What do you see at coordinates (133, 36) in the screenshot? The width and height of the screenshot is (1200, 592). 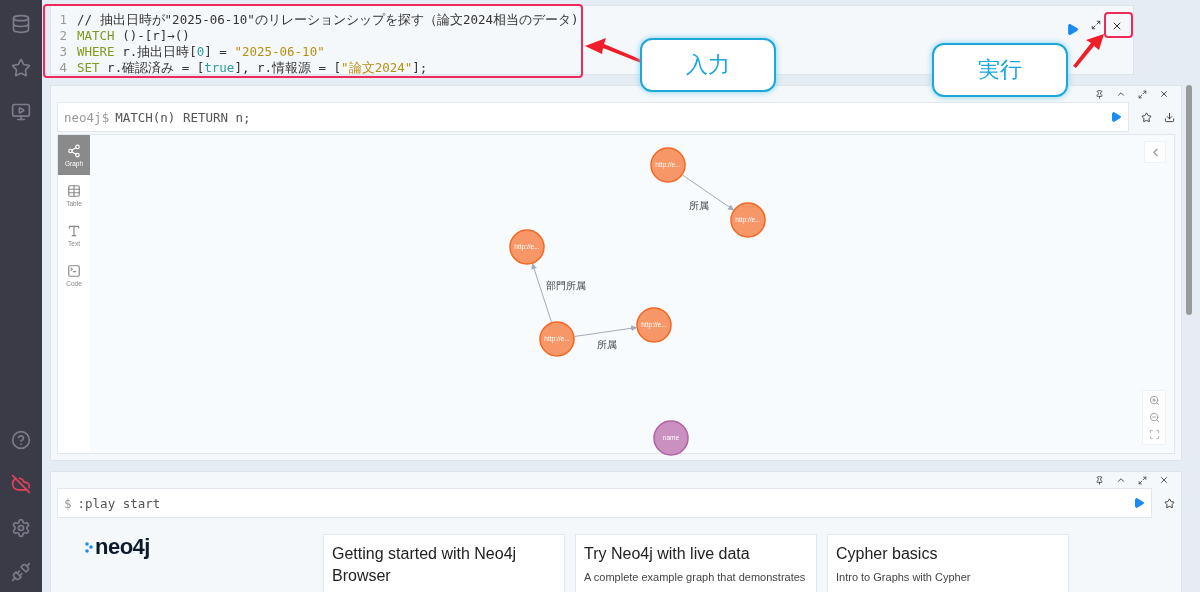 I see `code-line: MATCH ()-[r]→()` at bounding box center [133, 36].